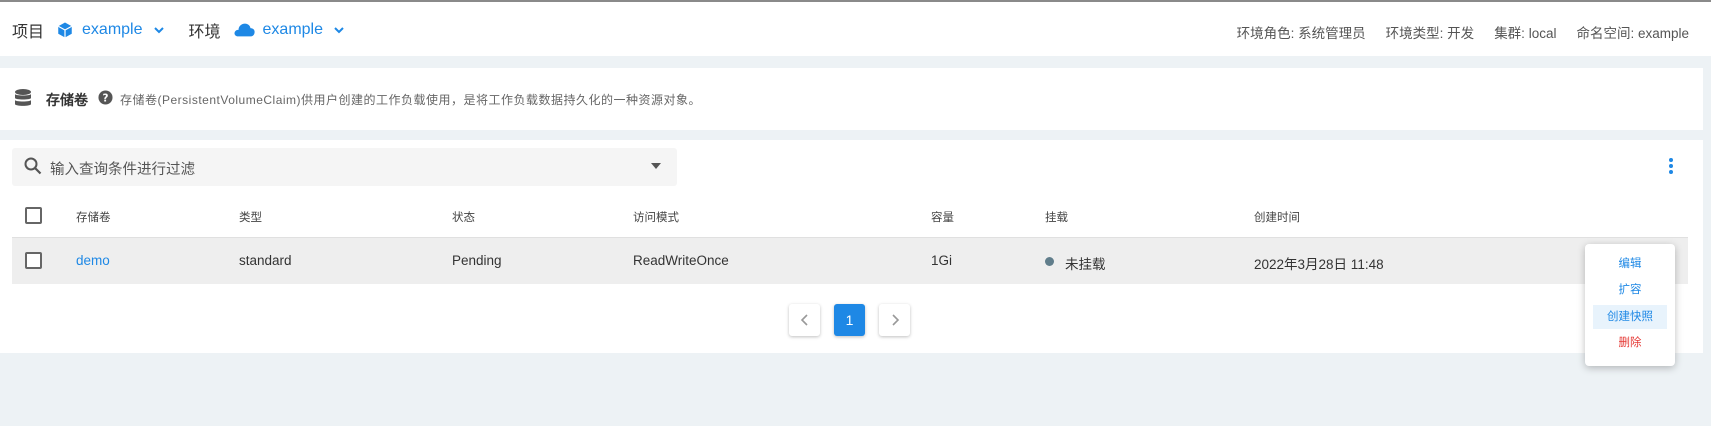 This screenshot has height=426, width=1711. I want to click on search-icon, so click(33, 166).